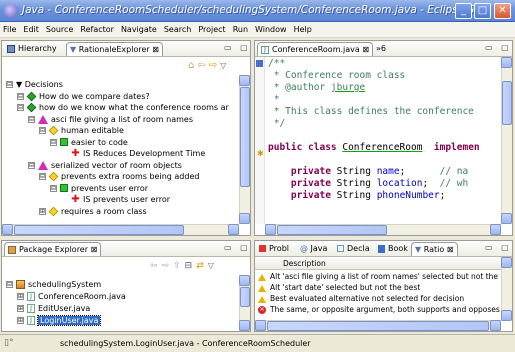 The height and width of the screenshot is (352, 515). Describe the element at coordinates (99, 188) in the screenshot. I see `tree-item: ⊟ prevents user error` at that location.